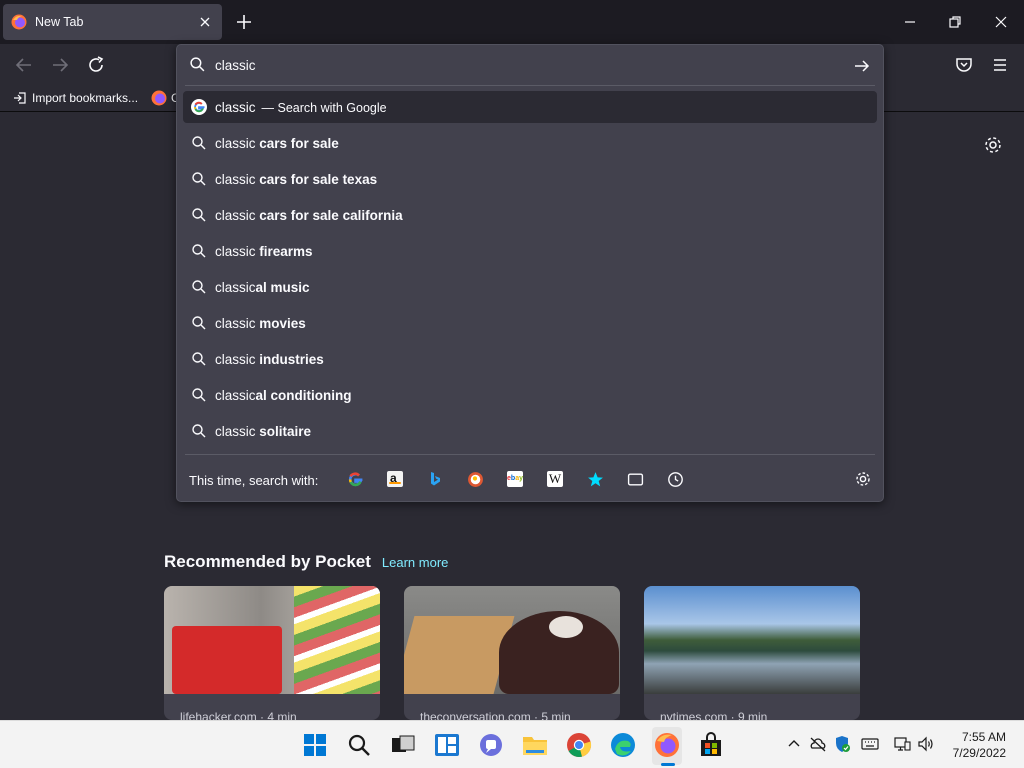  I want to click on go-arrow-icon, so click(862, 66).